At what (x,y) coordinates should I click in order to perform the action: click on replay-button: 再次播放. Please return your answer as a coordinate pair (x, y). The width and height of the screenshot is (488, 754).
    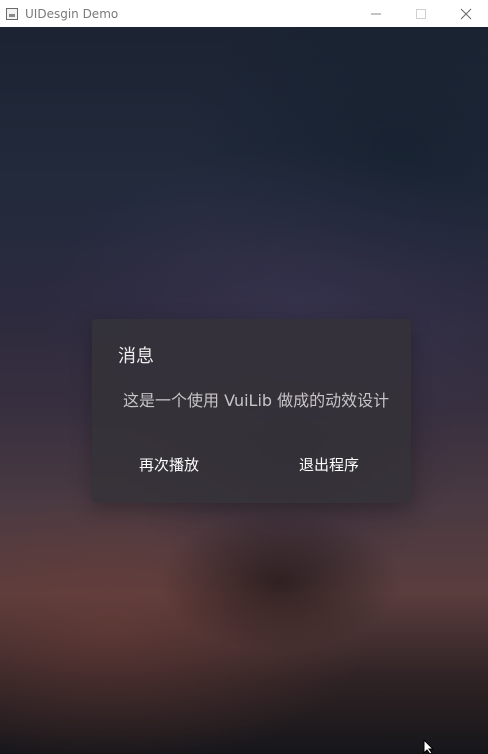
    Looking at the image, I should click on (169, 466).